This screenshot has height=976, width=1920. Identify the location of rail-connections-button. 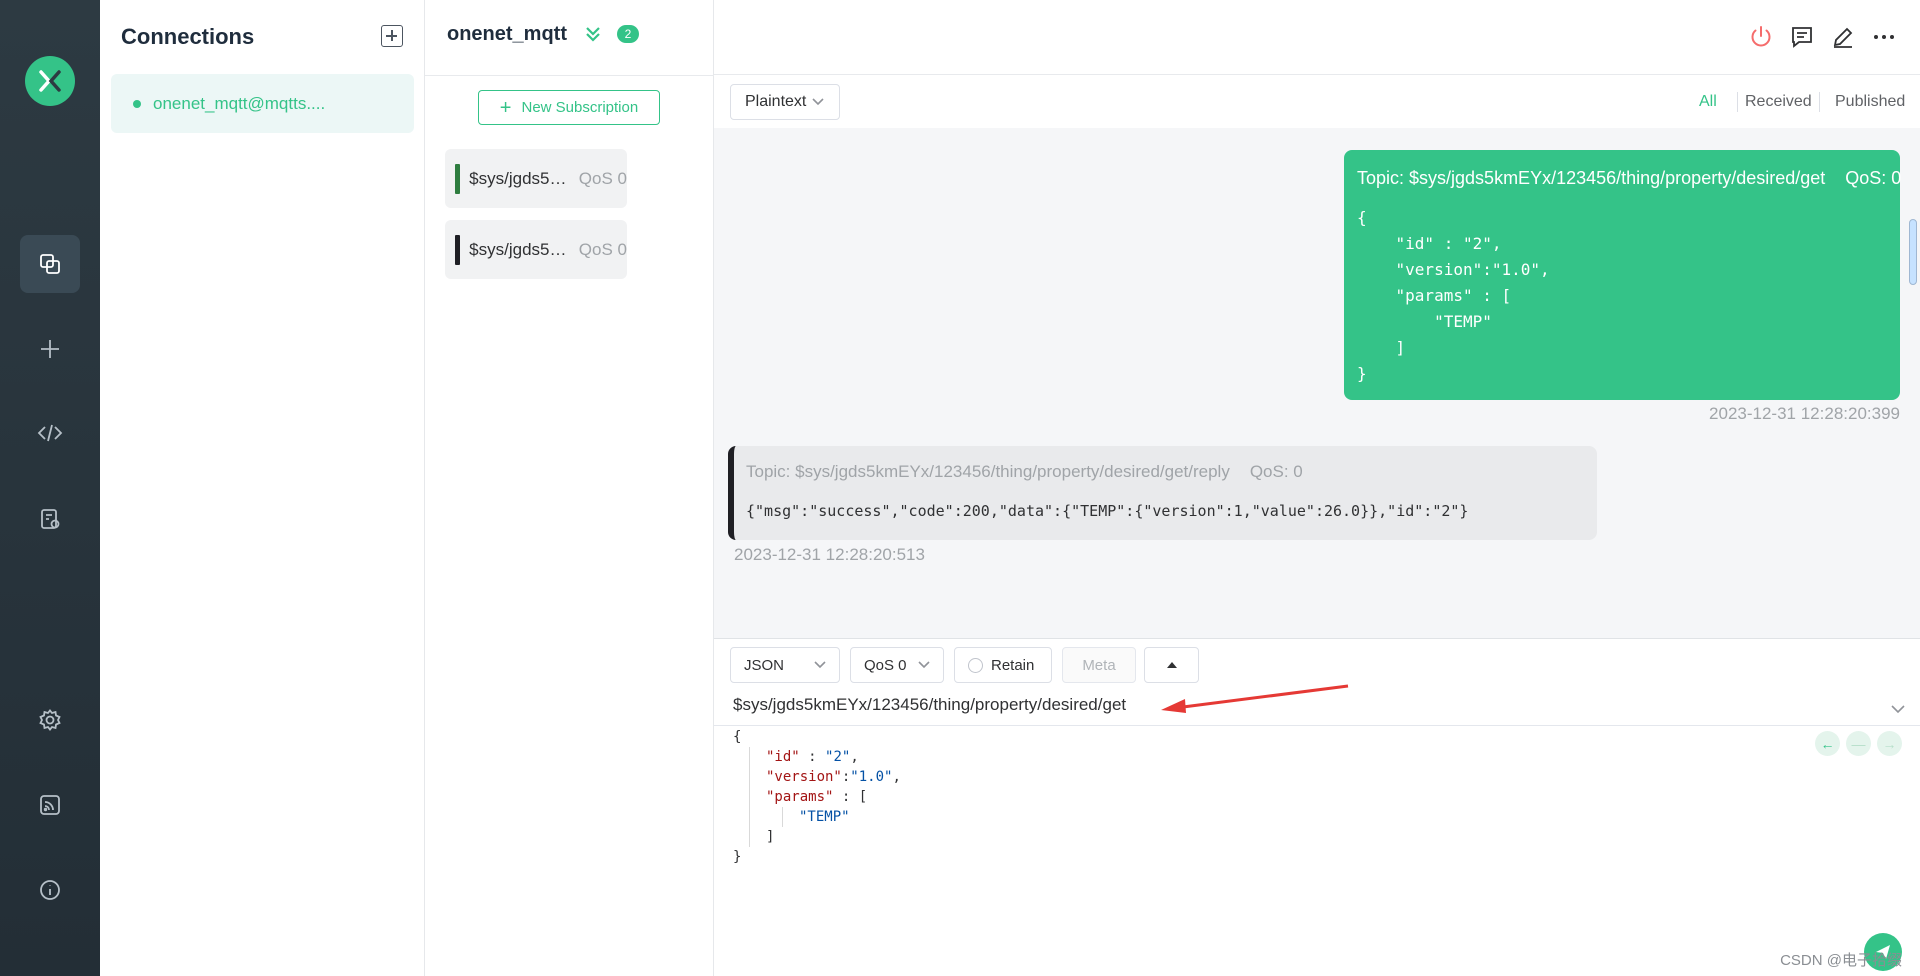
(50, 264).